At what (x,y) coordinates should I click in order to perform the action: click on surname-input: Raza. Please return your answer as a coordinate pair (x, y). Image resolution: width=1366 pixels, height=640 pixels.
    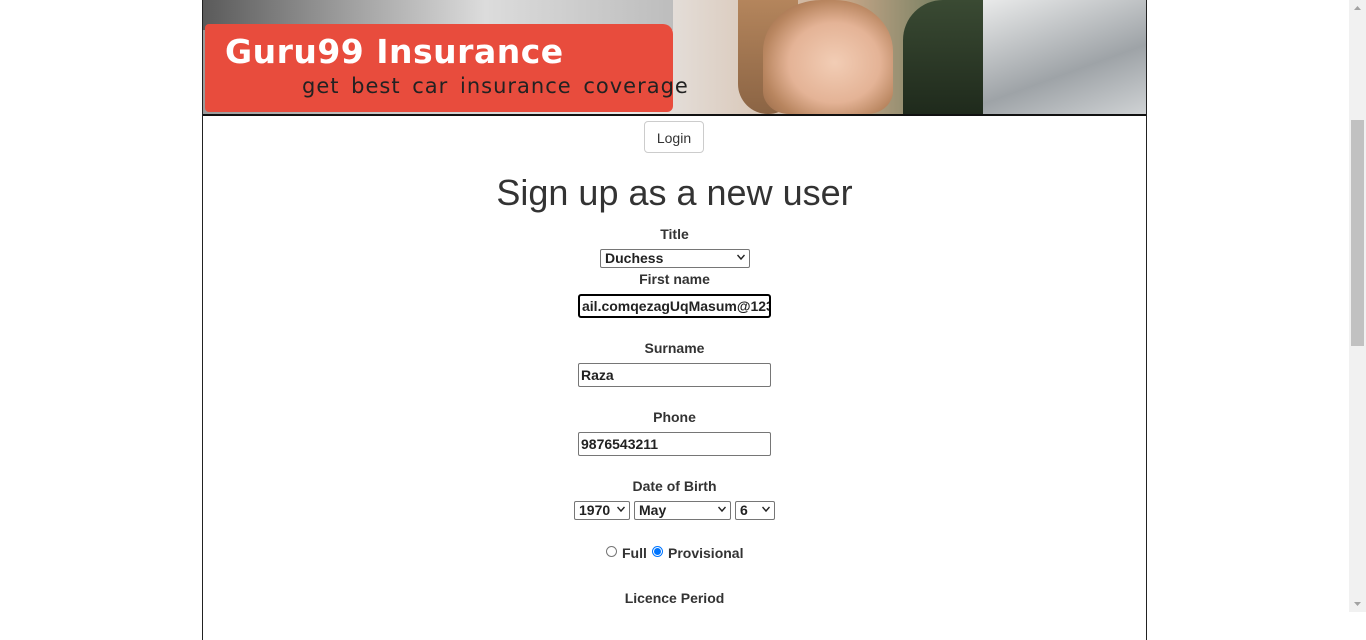
    Looking at the image, I should click on (674, 375).